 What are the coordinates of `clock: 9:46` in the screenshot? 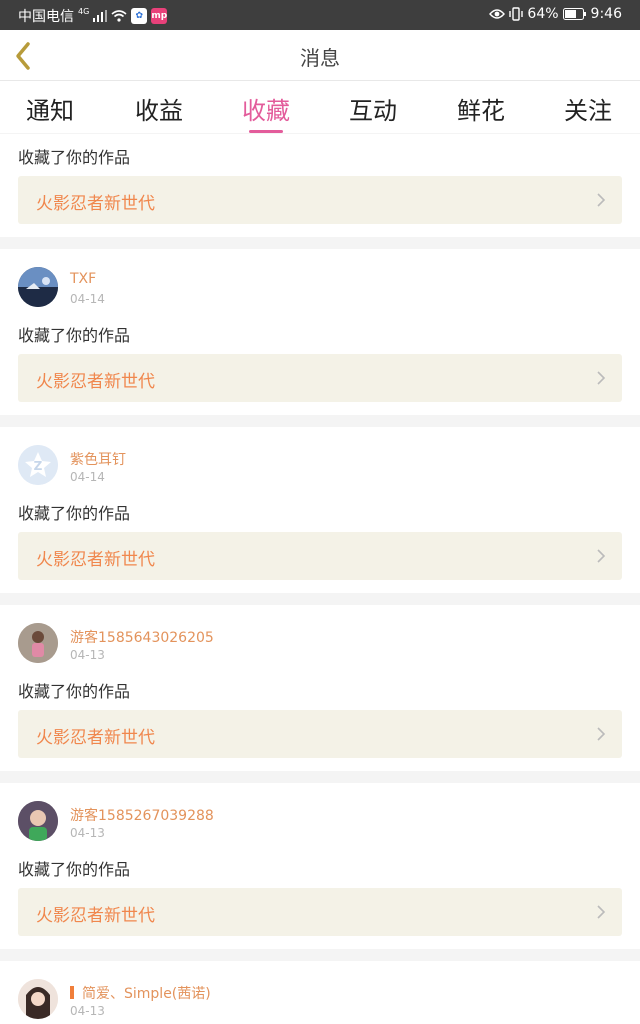 It's located at (606, 14).